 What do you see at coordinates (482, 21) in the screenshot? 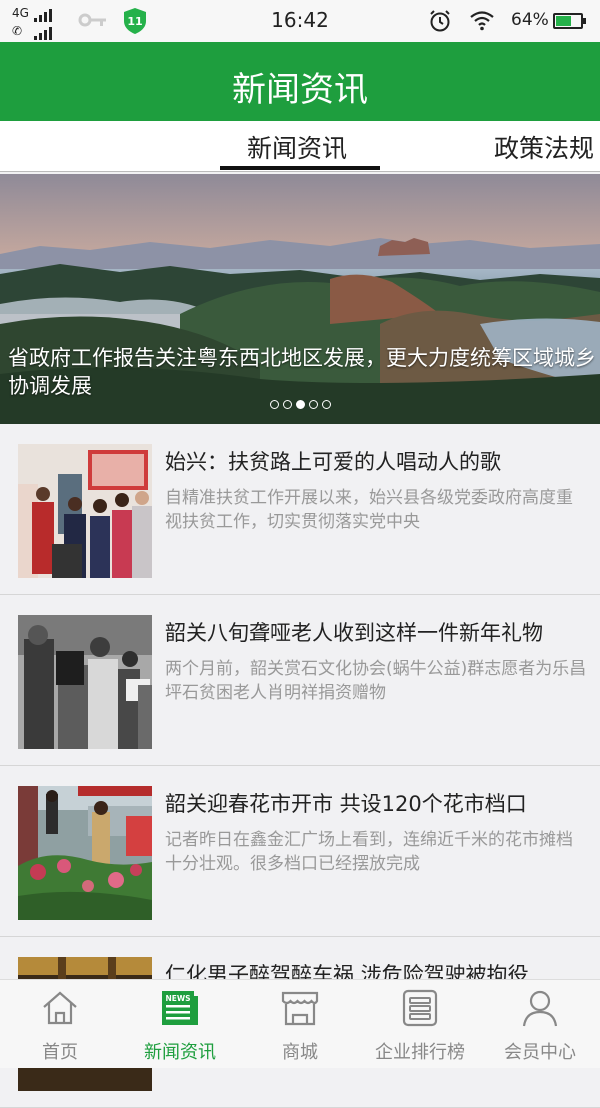
I see `wifi-icon` at bounding box center [482, 21].